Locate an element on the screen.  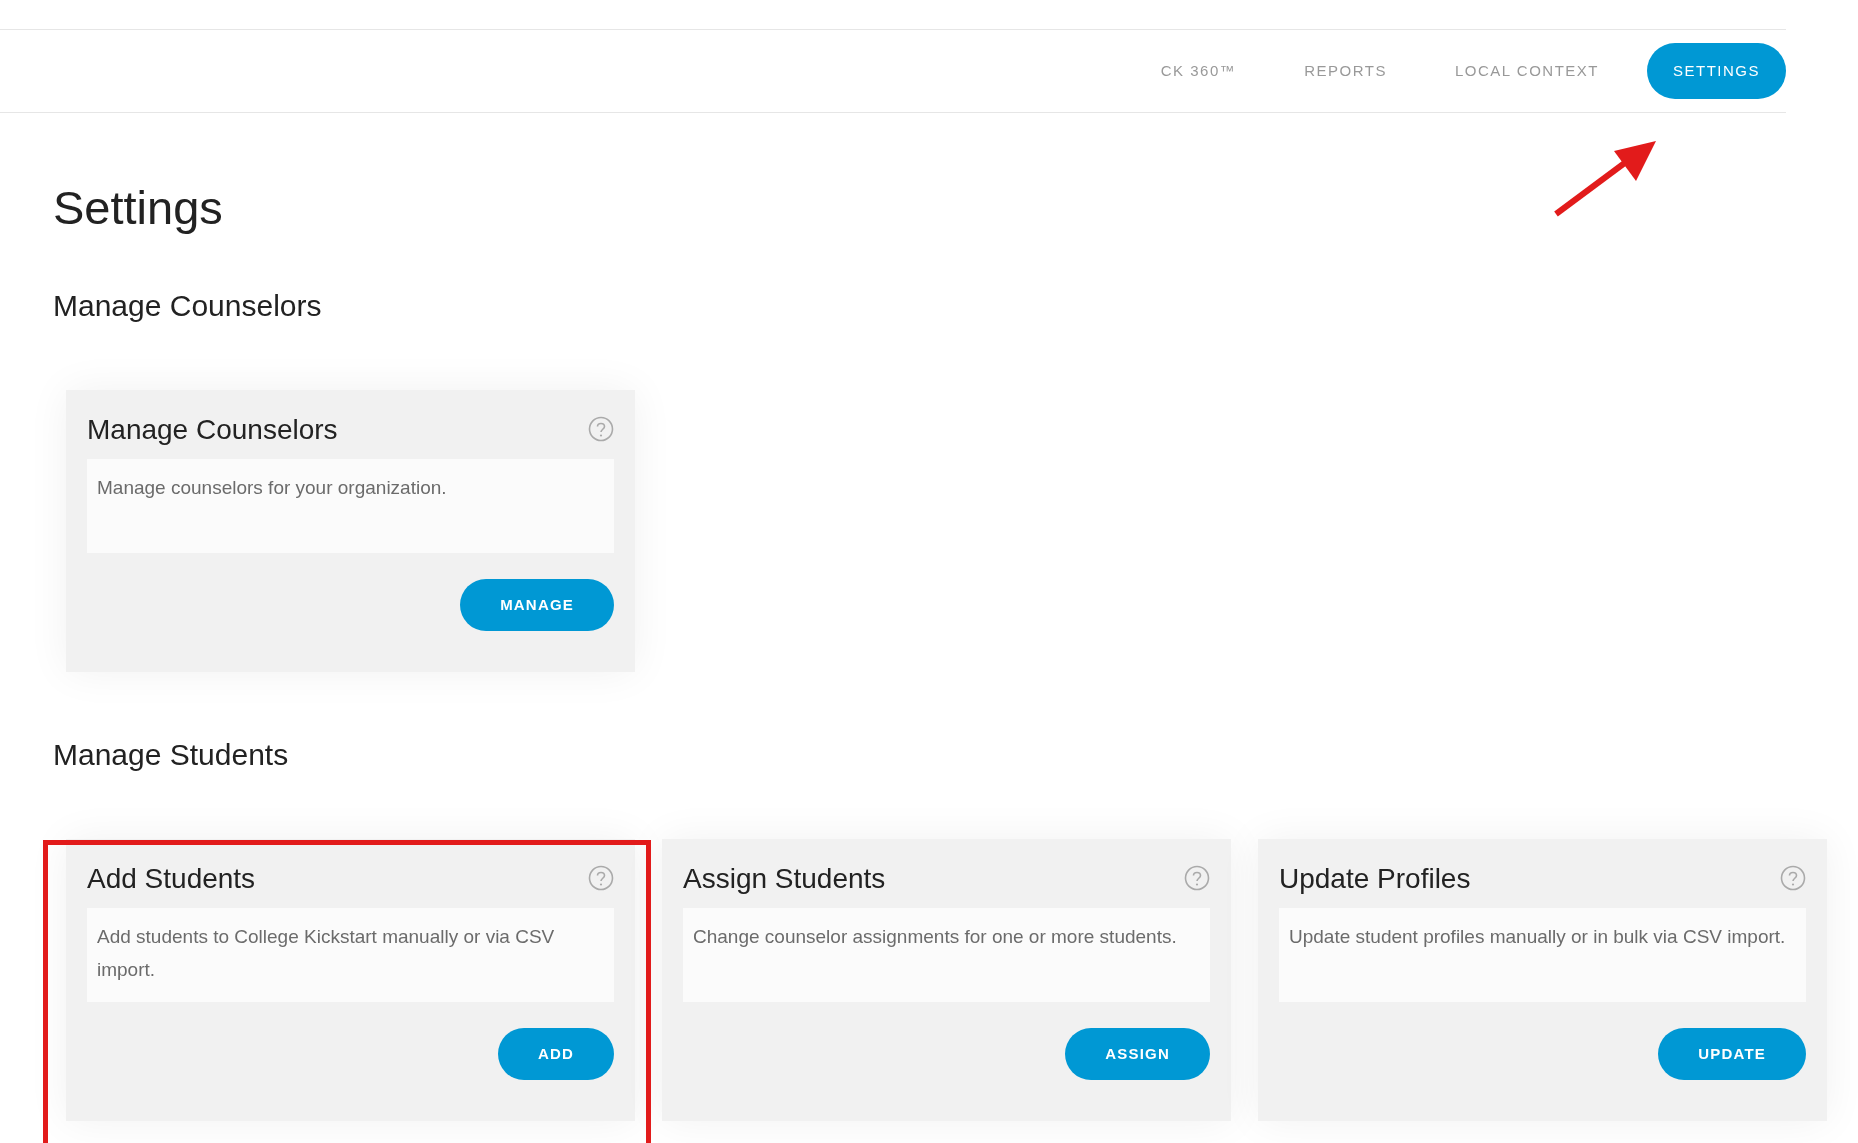
card-description: Manage counselors for your organization. is located at coordinates (350, 506).